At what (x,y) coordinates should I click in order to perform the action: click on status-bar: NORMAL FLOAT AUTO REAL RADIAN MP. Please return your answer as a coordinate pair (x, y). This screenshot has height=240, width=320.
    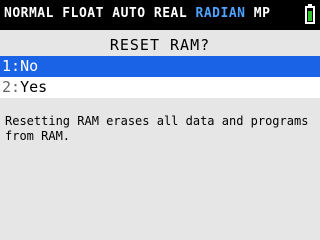
    Looking at the image, I should click on (160, 15).